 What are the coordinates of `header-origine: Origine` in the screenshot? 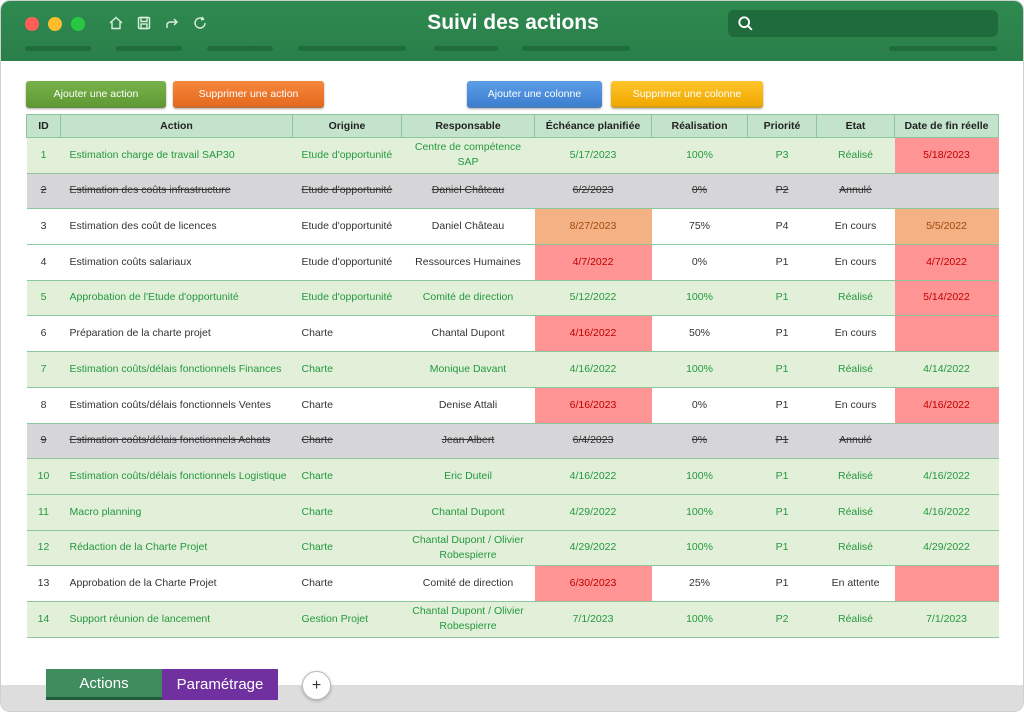 It's located at (347, 126).